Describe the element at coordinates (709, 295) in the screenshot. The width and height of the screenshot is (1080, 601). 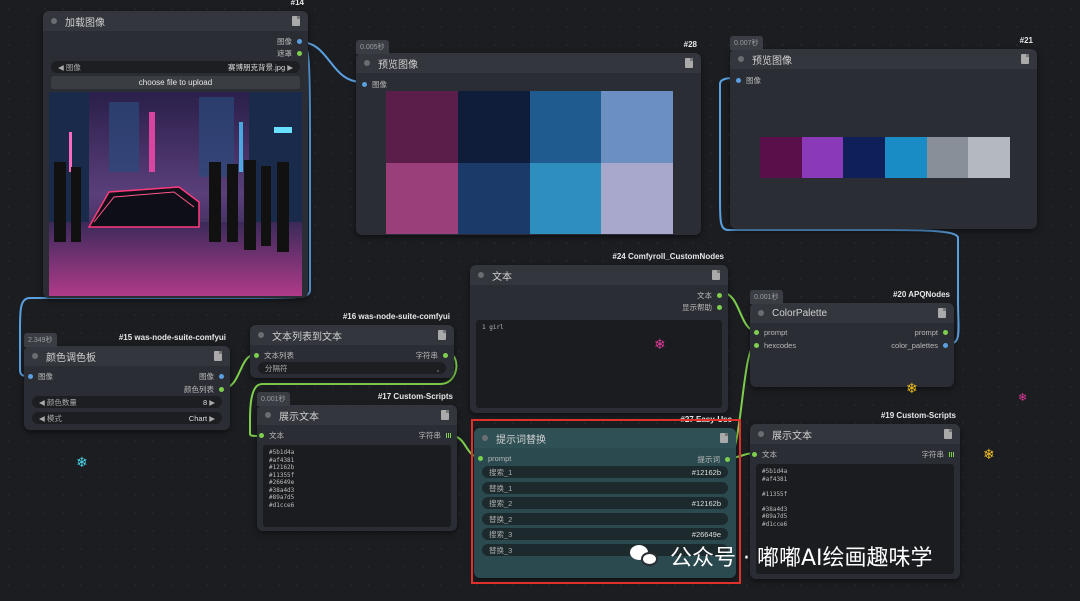
I see `output-text: 文本` at that location.